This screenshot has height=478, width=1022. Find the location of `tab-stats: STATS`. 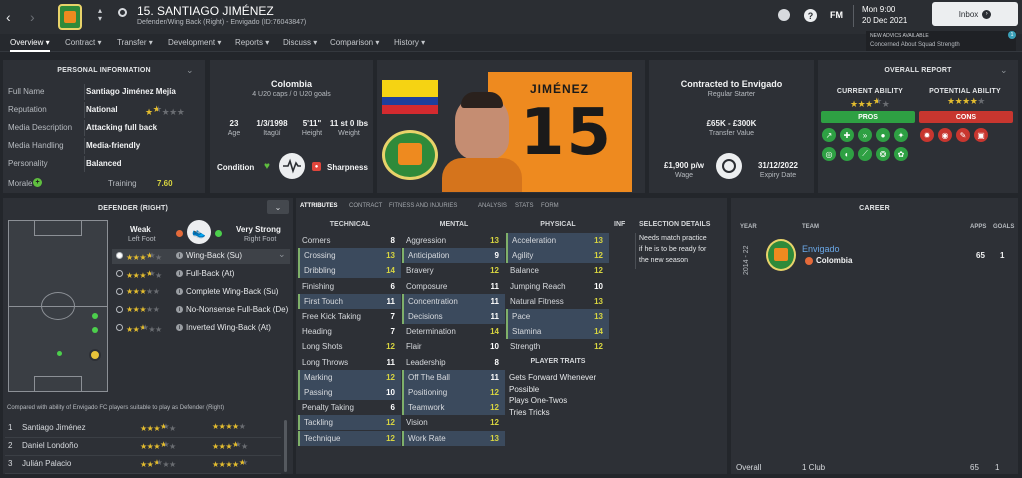

tab-stats: STATS is located at coordinates (524, 206).